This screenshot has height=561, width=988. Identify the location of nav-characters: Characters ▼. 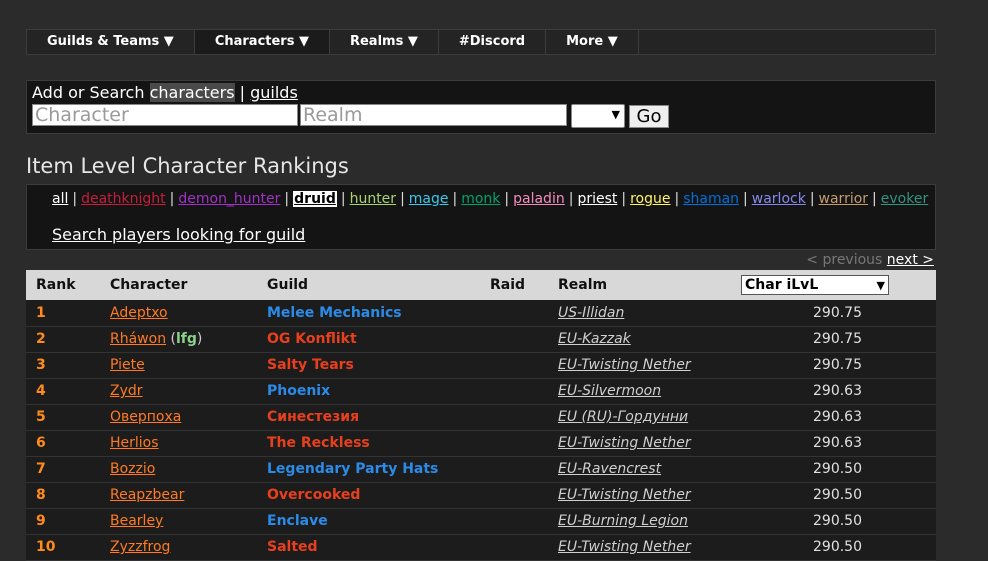
(262, 42).